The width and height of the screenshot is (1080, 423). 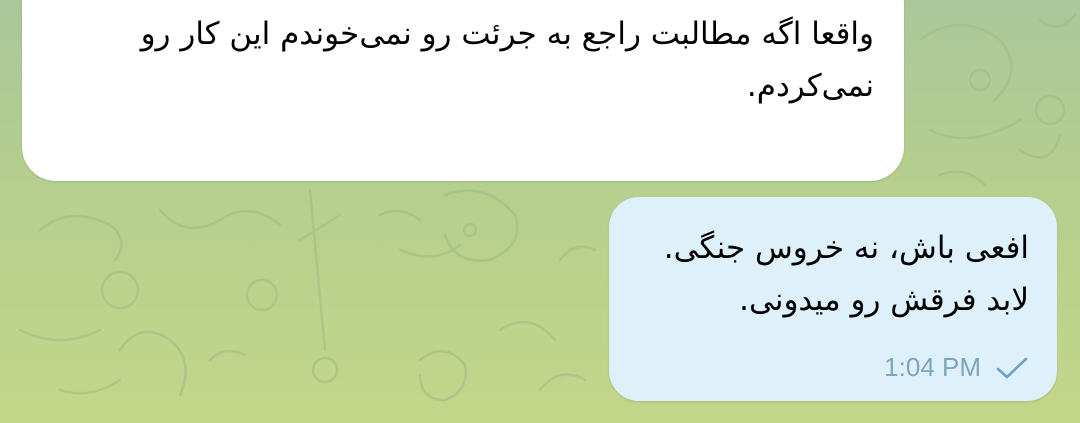 I want to click on message-meta: 1:04 PM, so click(x=956, y=367).